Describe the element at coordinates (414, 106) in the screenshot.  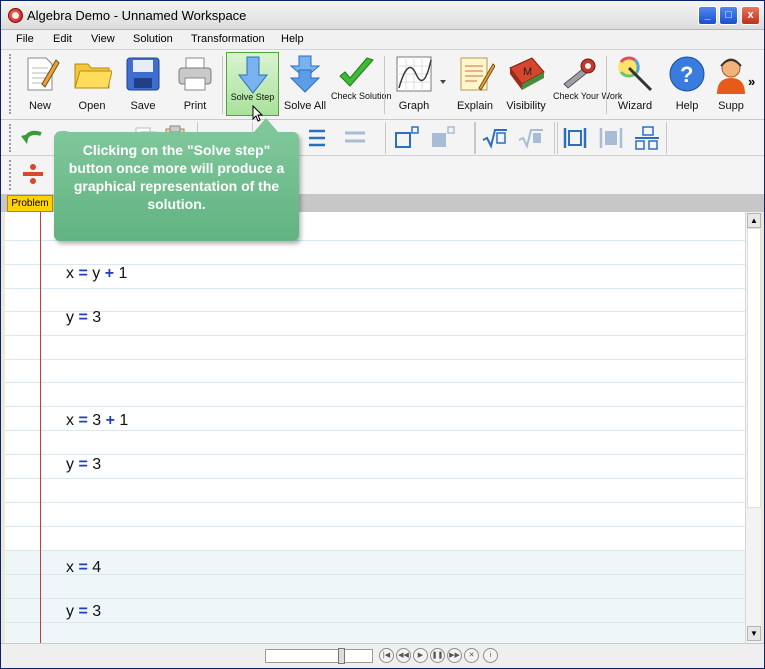
I see `graph-label: Graph` at that location.